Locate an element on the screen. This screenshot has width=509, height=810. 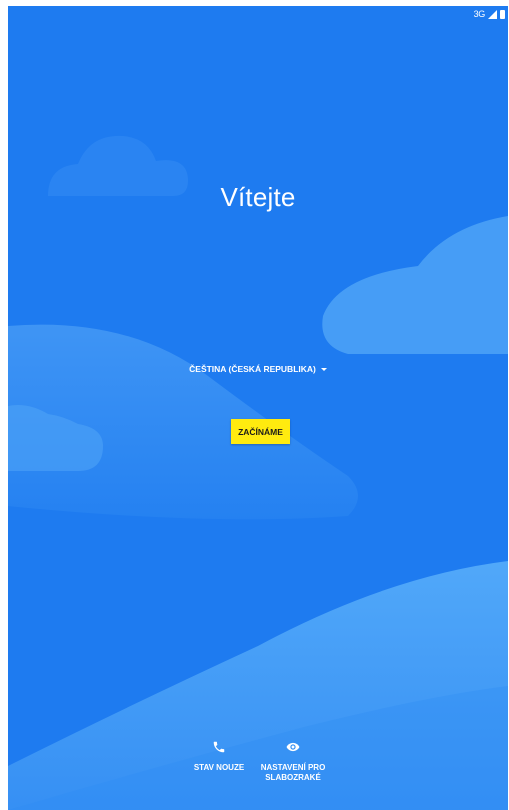
status-bar: 3G is located at coordinates (491, 14).